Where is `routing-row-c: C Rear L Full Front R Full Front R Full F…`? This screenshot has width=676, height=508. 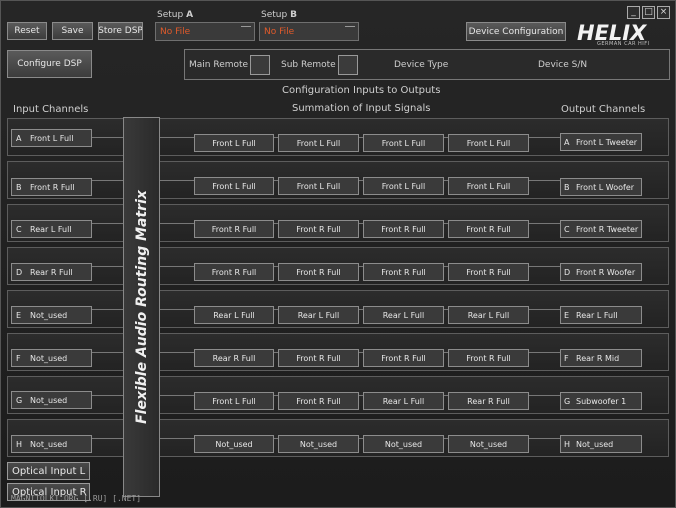
routing-row-c: C Rear L Full Front R Full Front R Full F… is located at coordinates (338, 223).